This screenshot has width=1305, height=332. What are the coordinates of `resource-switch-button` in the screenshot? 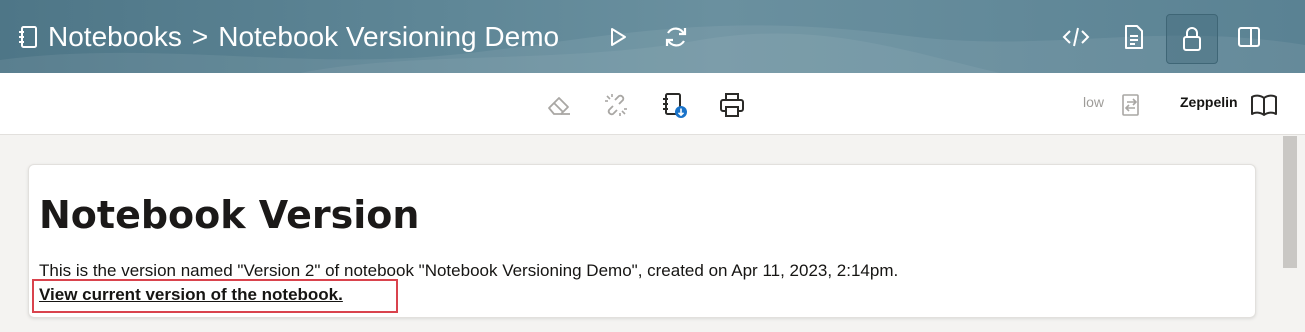 It's located at (1131, 105).